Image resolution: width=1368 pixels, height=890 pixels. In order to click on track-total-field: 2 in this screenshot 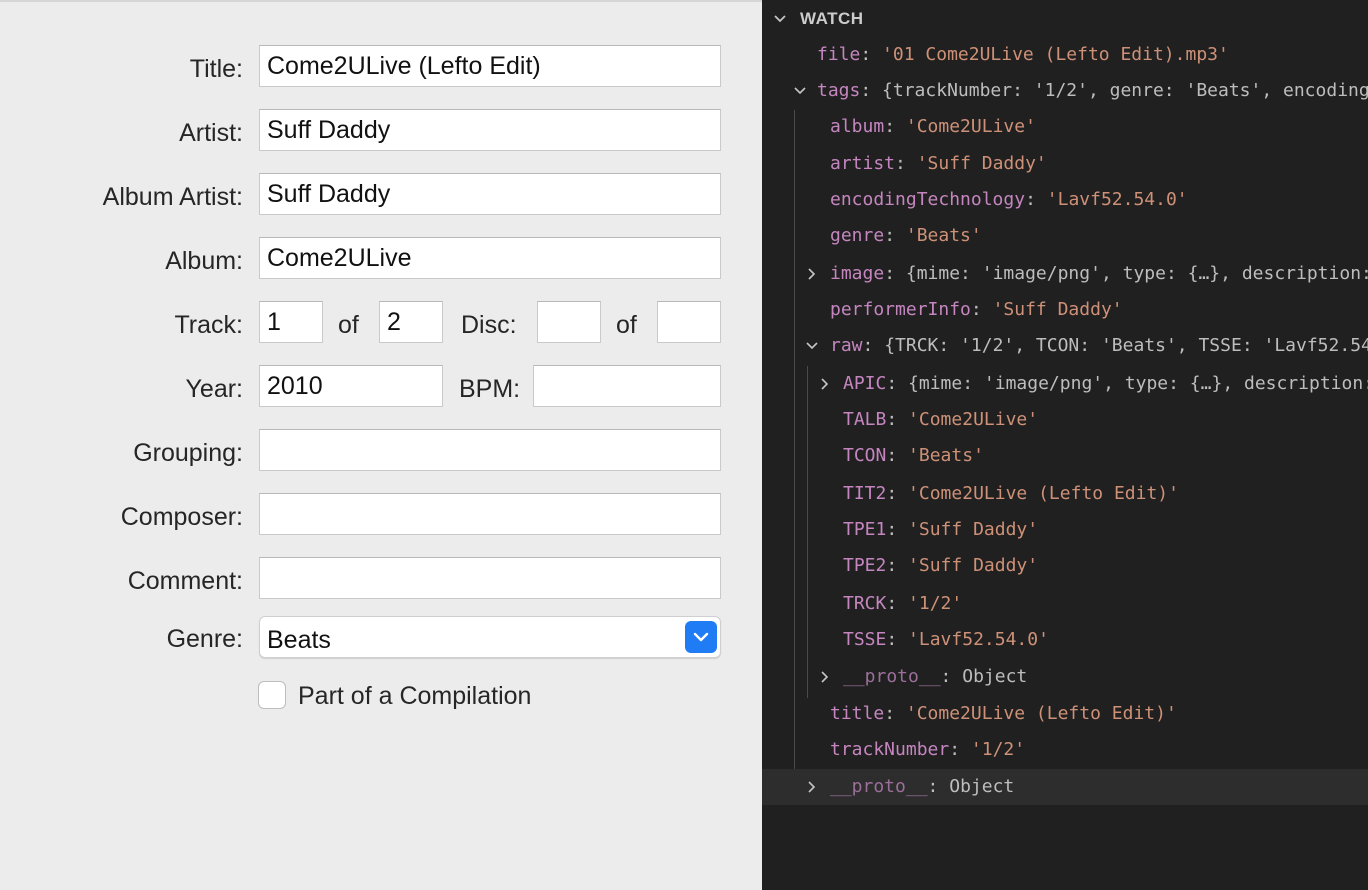, I will do `click(411, 322)`.